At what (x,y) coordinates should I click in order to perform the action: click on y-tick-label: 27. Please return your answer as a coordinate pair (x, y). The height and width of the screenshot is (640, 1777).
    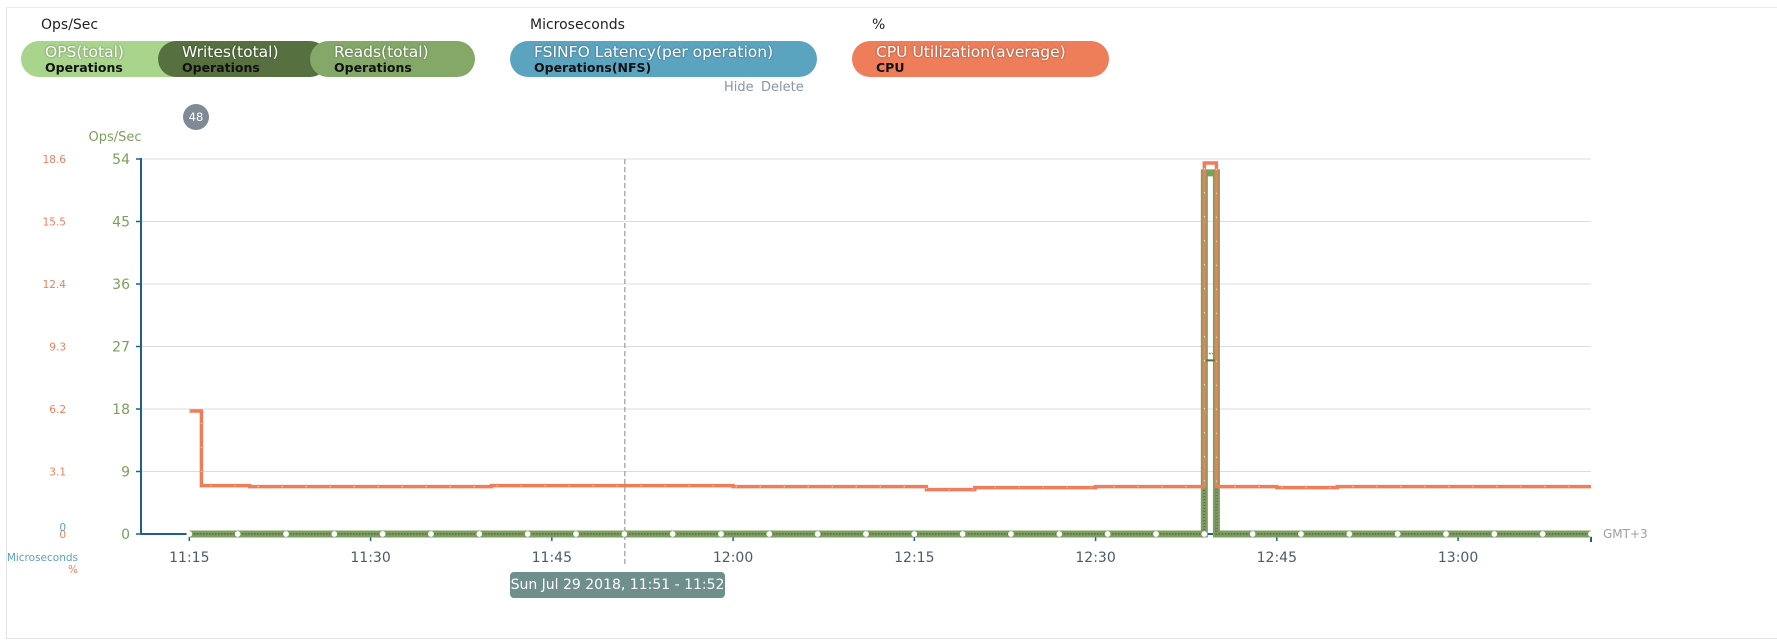
    Looking at the image, I should click on (121, 348).